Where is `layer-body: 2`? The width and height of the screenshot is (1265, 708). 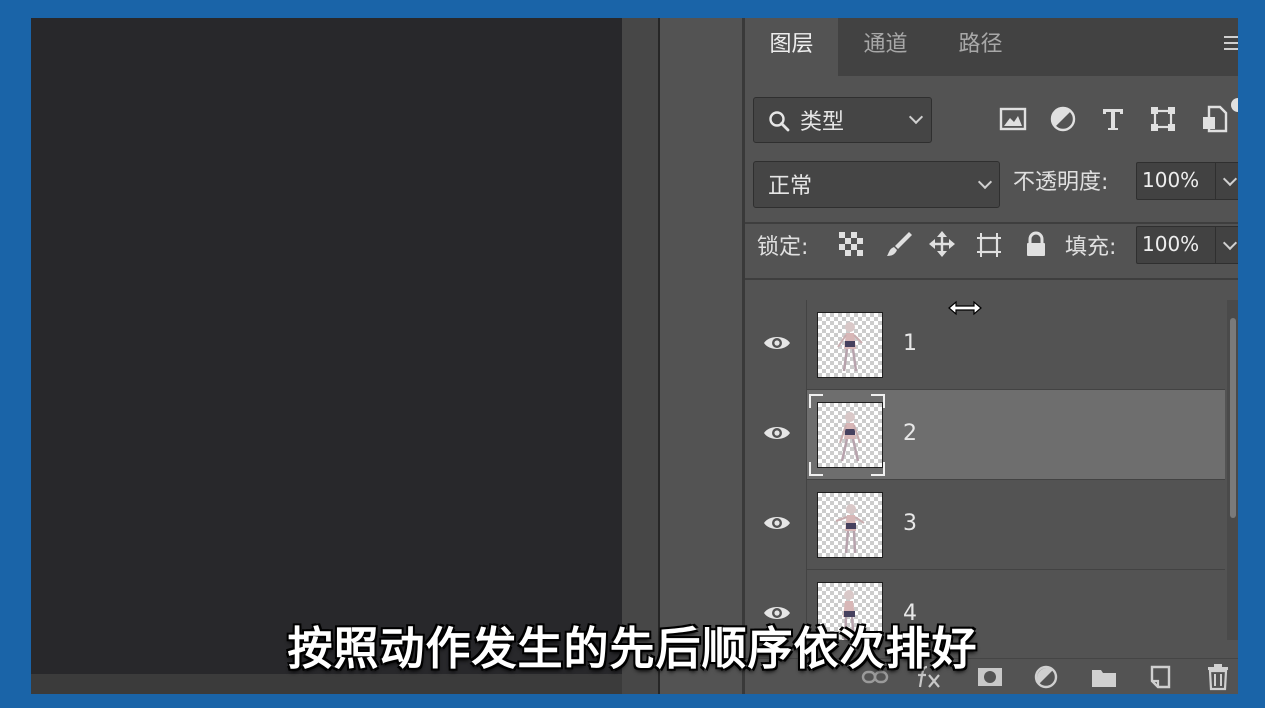
layer-body: 2 is located at coordinates (1016, 435).